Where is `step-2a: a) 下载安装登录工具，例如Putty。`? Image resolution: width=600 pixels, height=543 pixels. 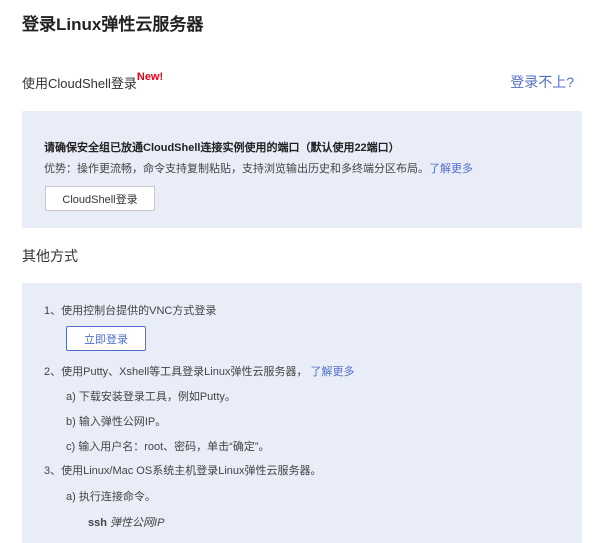 step-2a: a) 下载安装登录工具，例如Putty。 is located at coordinates (151, 397).